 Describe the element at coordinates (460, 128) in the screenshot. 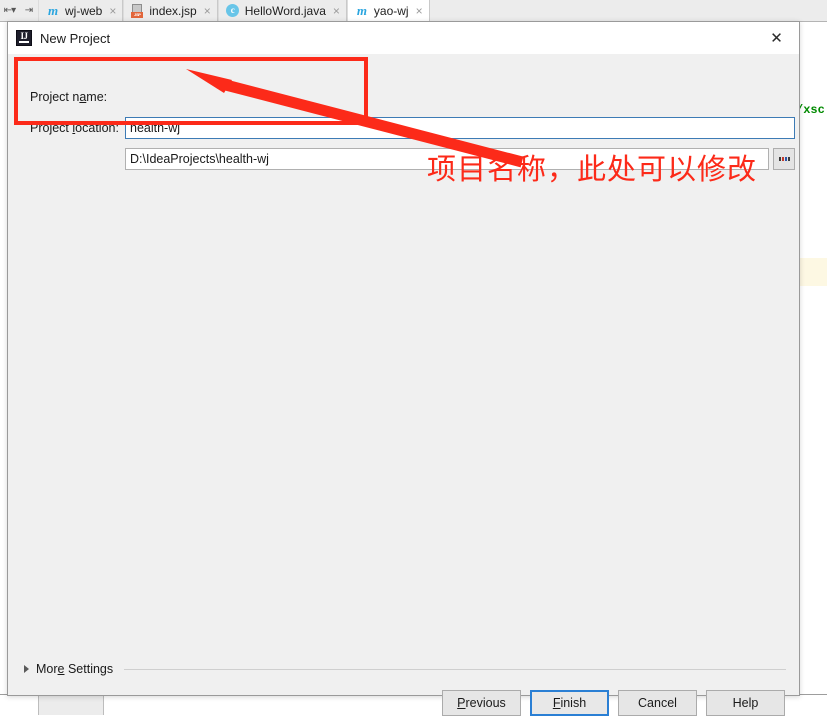

I see `project-name-input` at that location.